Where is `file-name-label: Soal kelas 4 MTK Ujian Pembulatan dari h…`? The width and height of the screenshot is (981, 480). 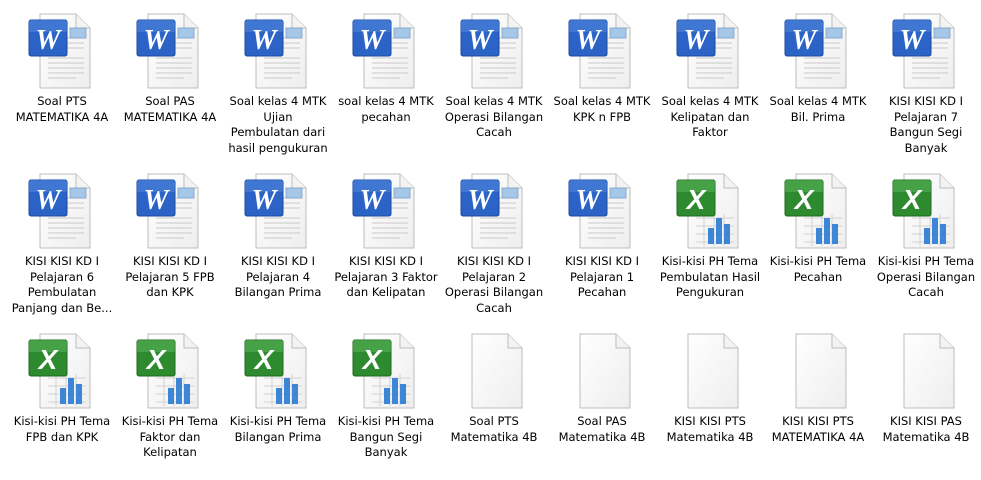
file-name-label: Soal kelas 4 MTK Ujian Pembulatan dari h… is located at coordinates (278, 124).